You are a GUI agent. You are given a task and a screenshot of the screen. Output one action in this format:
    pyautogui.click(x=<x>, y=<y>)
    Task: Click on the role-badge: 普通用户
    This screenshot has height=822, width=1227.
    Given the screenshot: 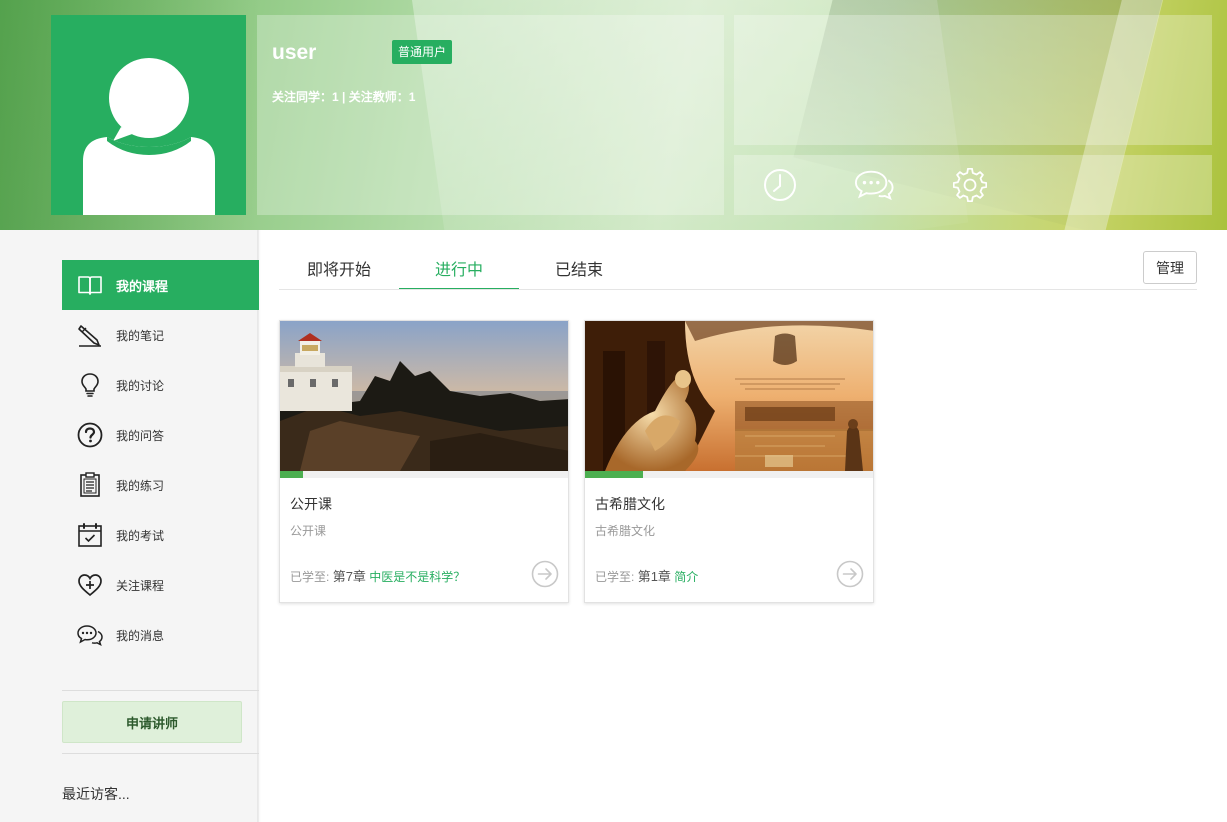 What is the action you would take?
    pyautogui.click(x=422, y=52)
    